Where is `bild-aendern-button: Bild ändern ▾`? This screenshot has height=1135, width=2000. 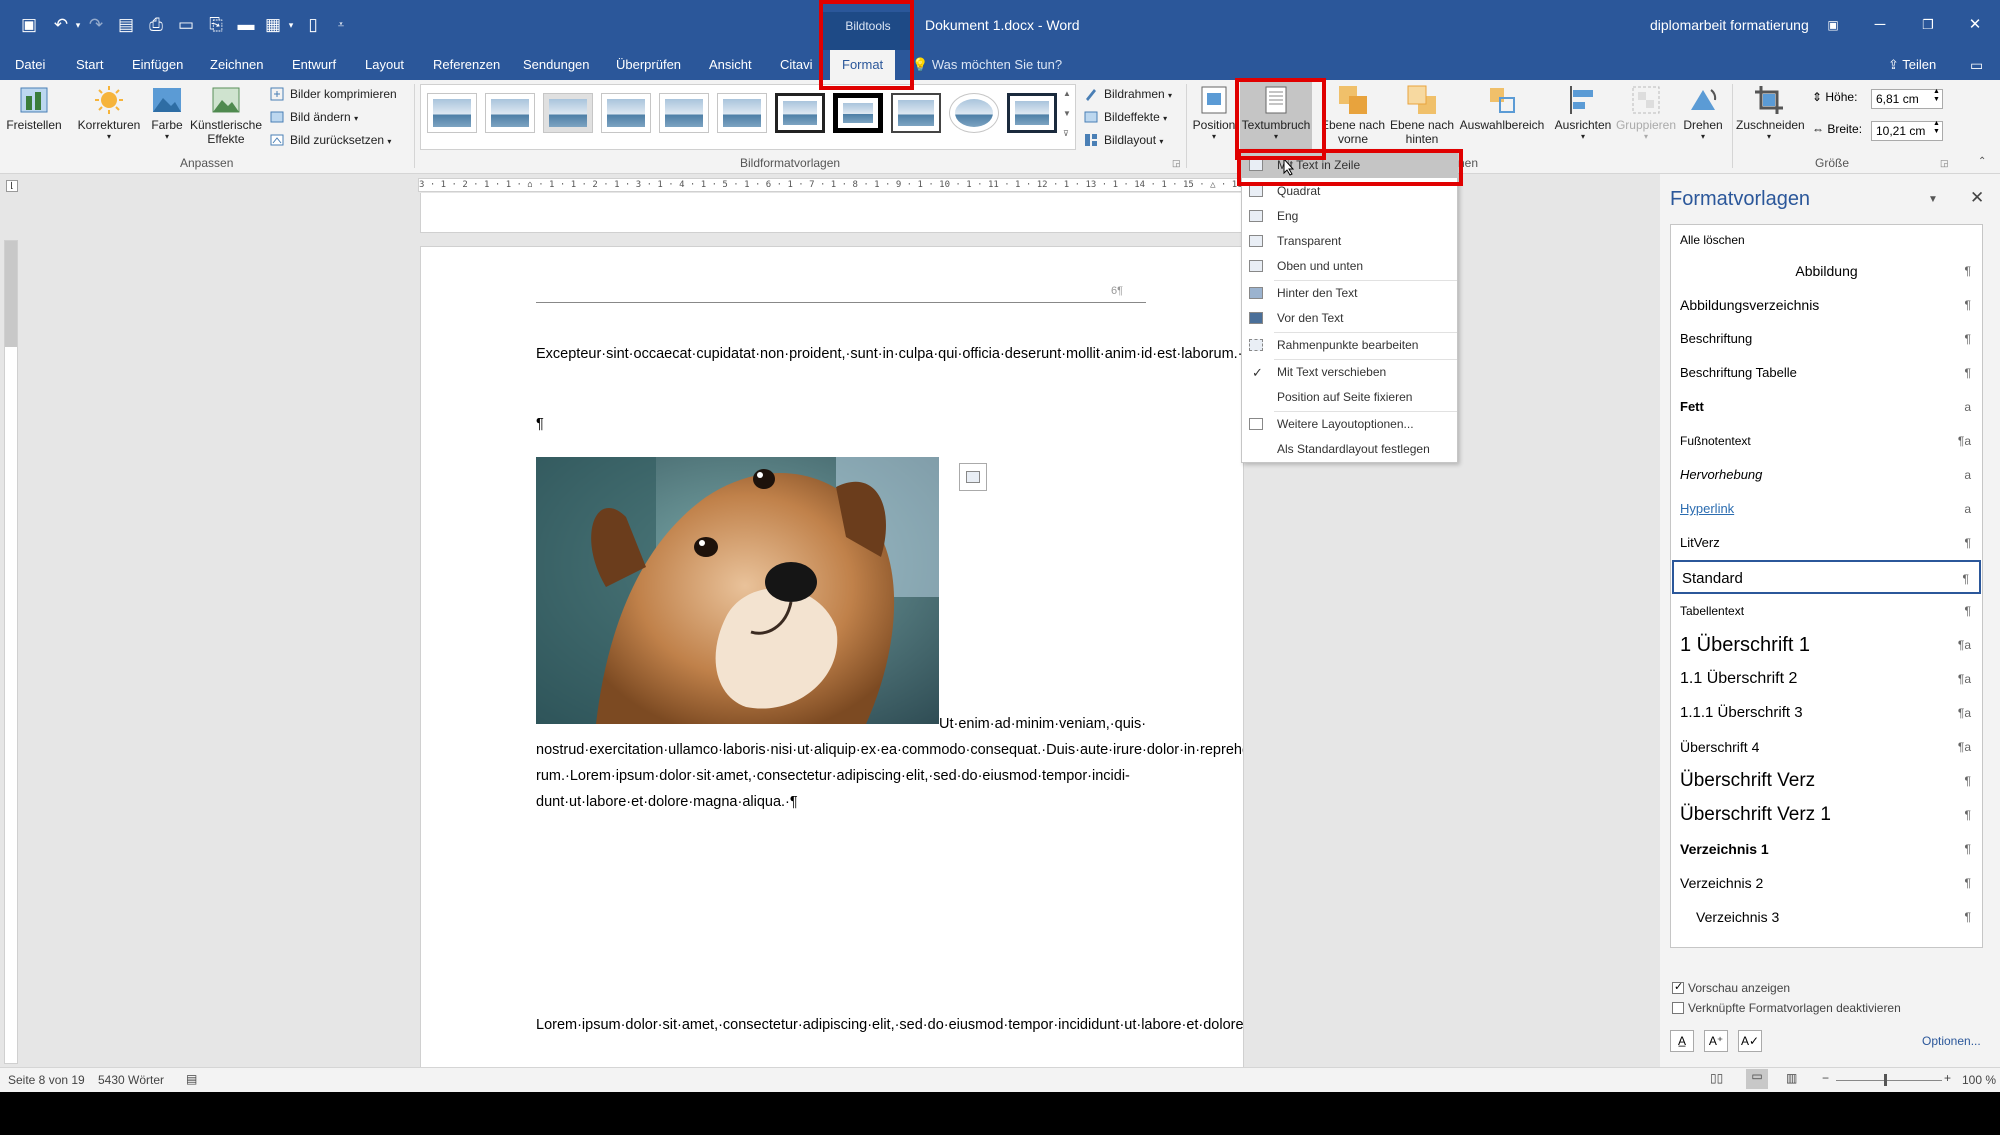
bild-aendern-button: Bild ändern ▾ is located at coordinates (314, 117).